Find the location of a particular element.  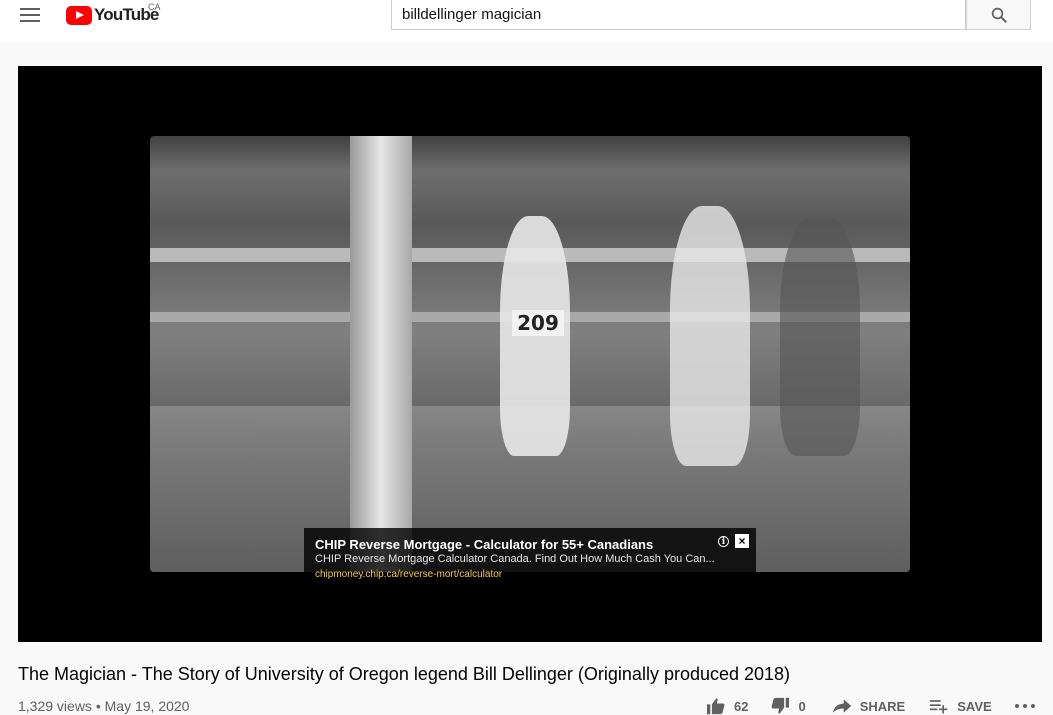

search-input is located at coordinates (677, 14).